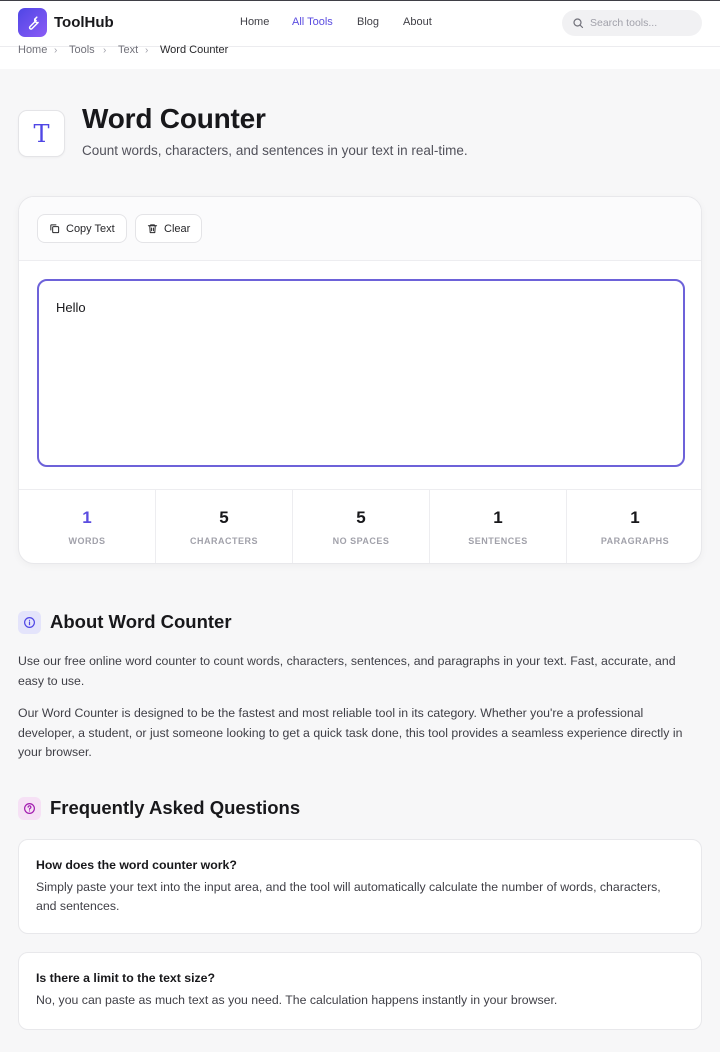 Image resolution: width=720 pixels, height=1052 pixels. What do you see at coordinates (141, 621) in the screenshot?
I see `about-title: About Word Counter` at bounding box center [141, 621].